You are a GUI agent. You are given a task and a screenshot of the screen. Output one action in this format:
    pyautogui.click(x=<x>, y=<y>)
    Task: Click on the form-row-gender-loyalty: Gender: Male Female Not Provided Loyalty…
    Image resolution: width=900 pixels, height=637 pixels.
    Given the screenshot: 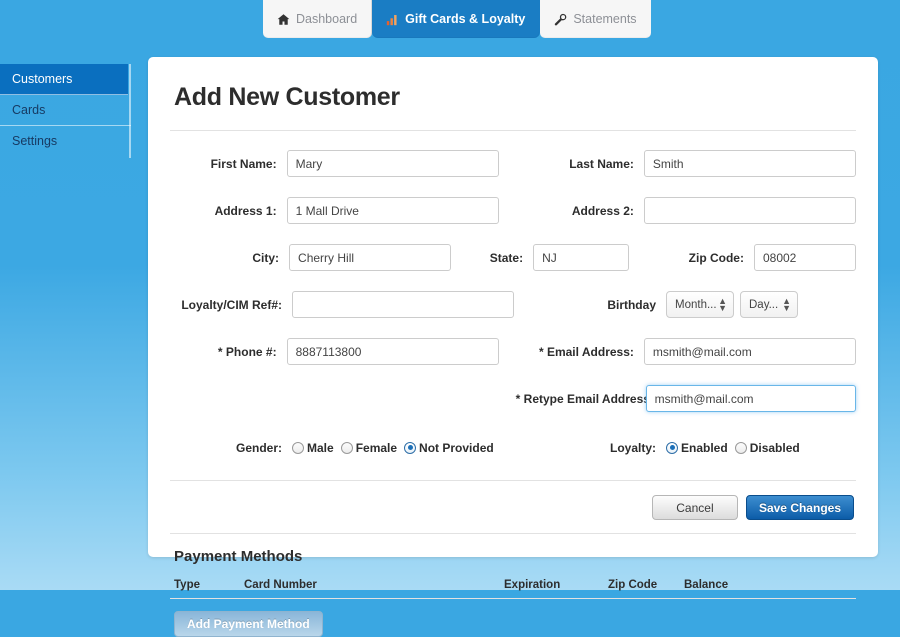 What is the action you would take?
    pyautogui.click(x=513, y=447)
    